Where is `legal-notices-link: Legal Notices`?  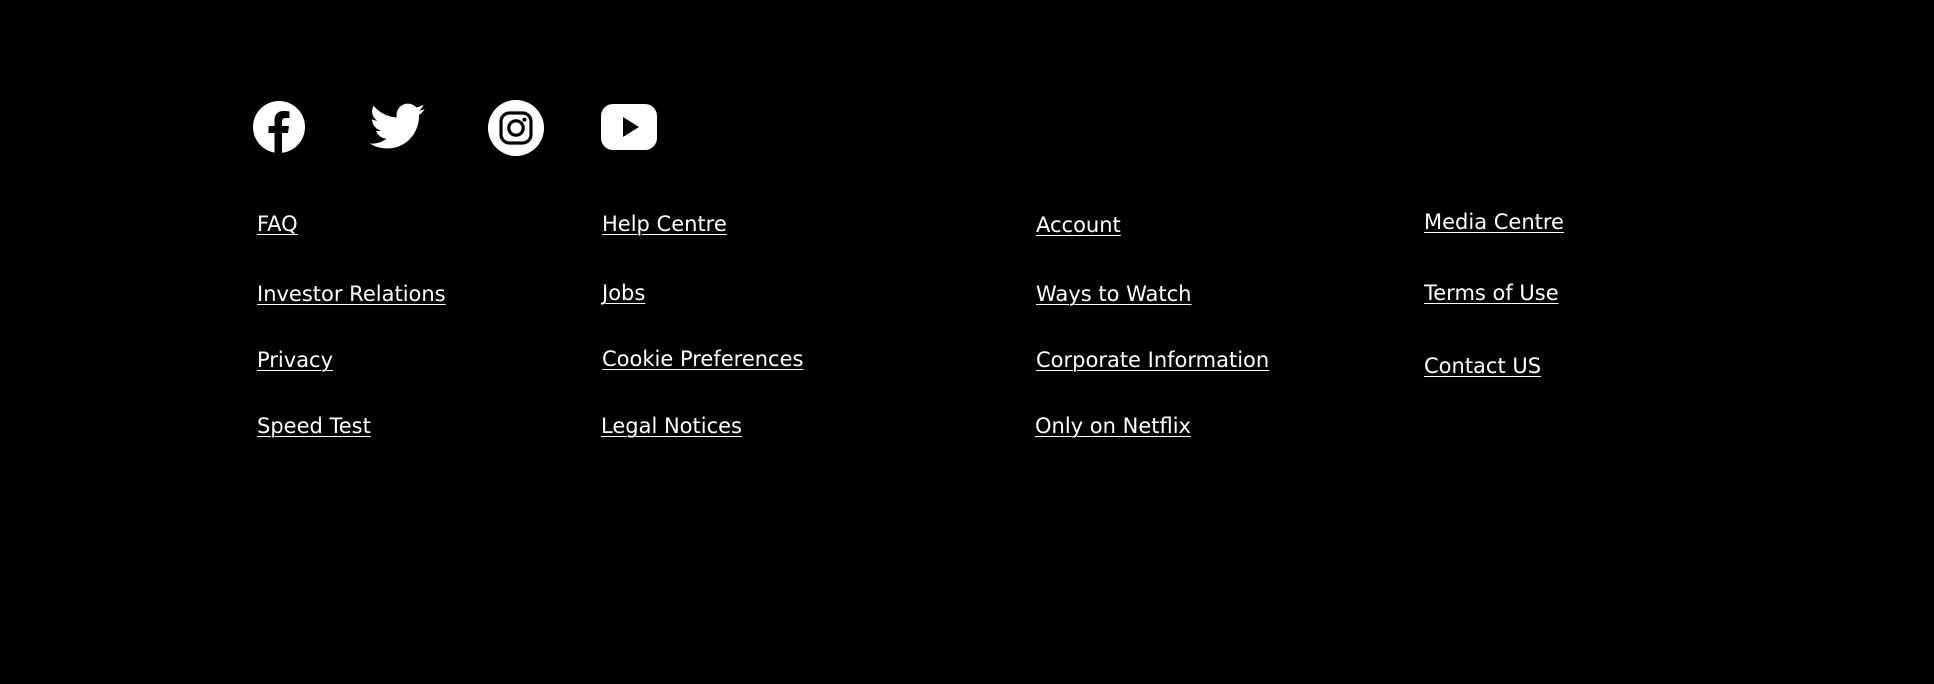 legal-notices-link: Legal Notices is located at coordinates (671, 426).